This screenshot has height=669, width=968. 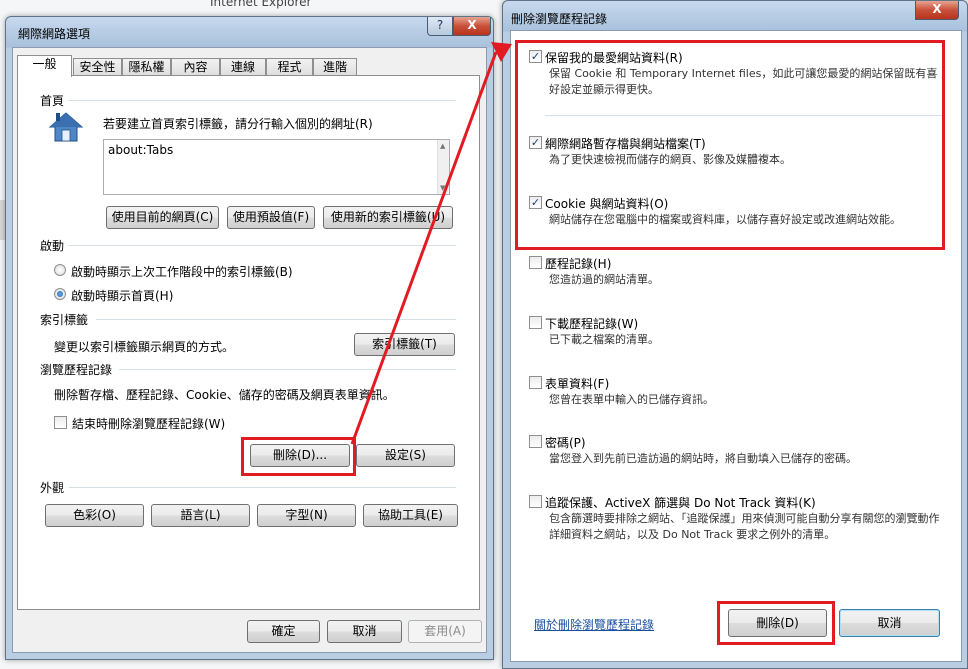 What do you see at coordinates (442, 146) in the screenshot?
I see `scroll-up-icon: ▲` at bounding box center [442, 146].